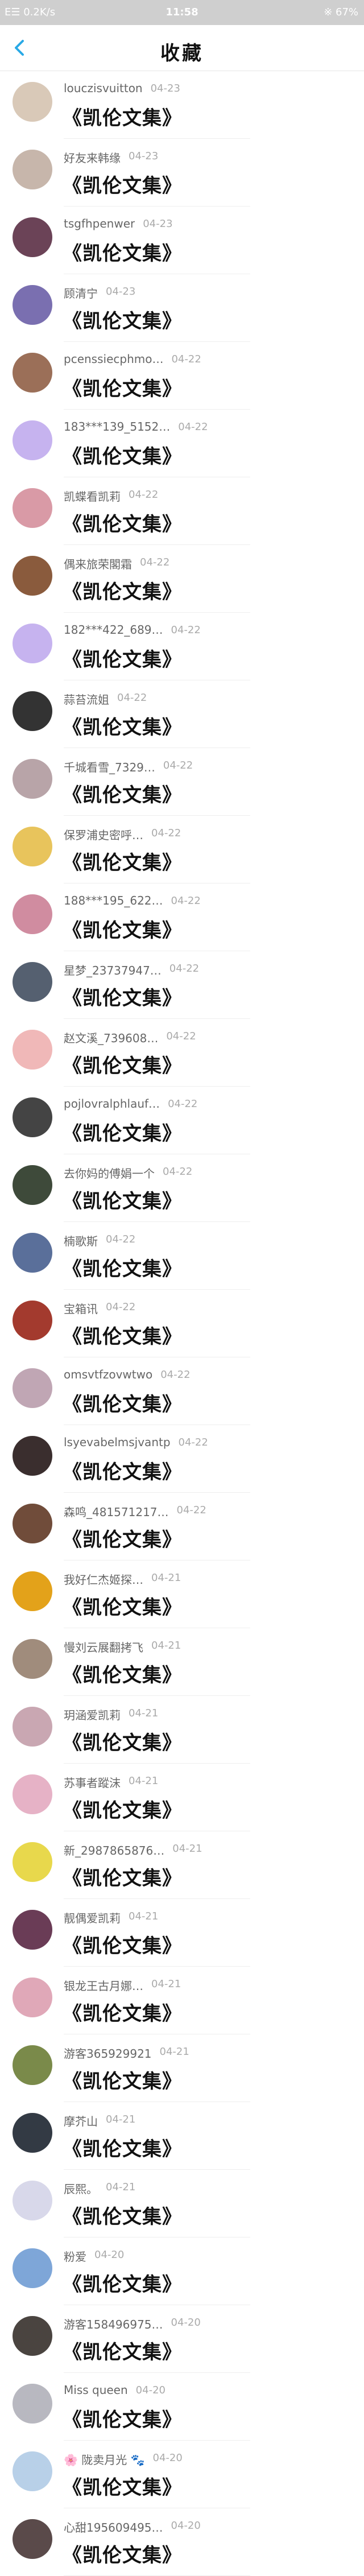  What do you see at coordinates (99, 224) in the screenshot?
I see `user-name: tsgfhpenwer` at bounding box center [99, 224].